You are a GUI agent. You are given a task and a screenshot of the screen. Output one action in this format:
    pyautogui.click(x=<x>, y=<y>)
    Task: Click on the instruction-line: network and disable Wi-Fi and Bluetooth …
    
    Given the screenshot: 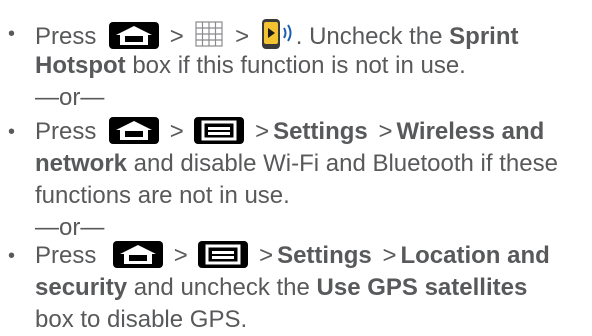 What is the action you would take?
    pyautogui.click(x=312, y=164)
    